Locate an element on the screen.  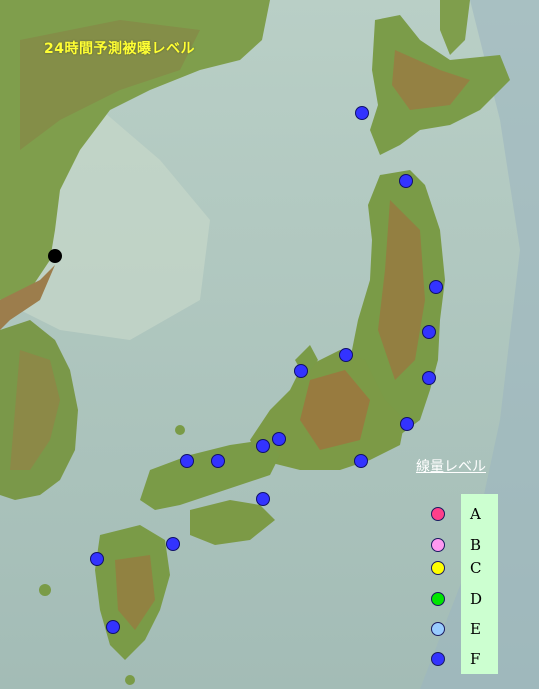
legend-label-c: C is located at coordinates (476, 568).